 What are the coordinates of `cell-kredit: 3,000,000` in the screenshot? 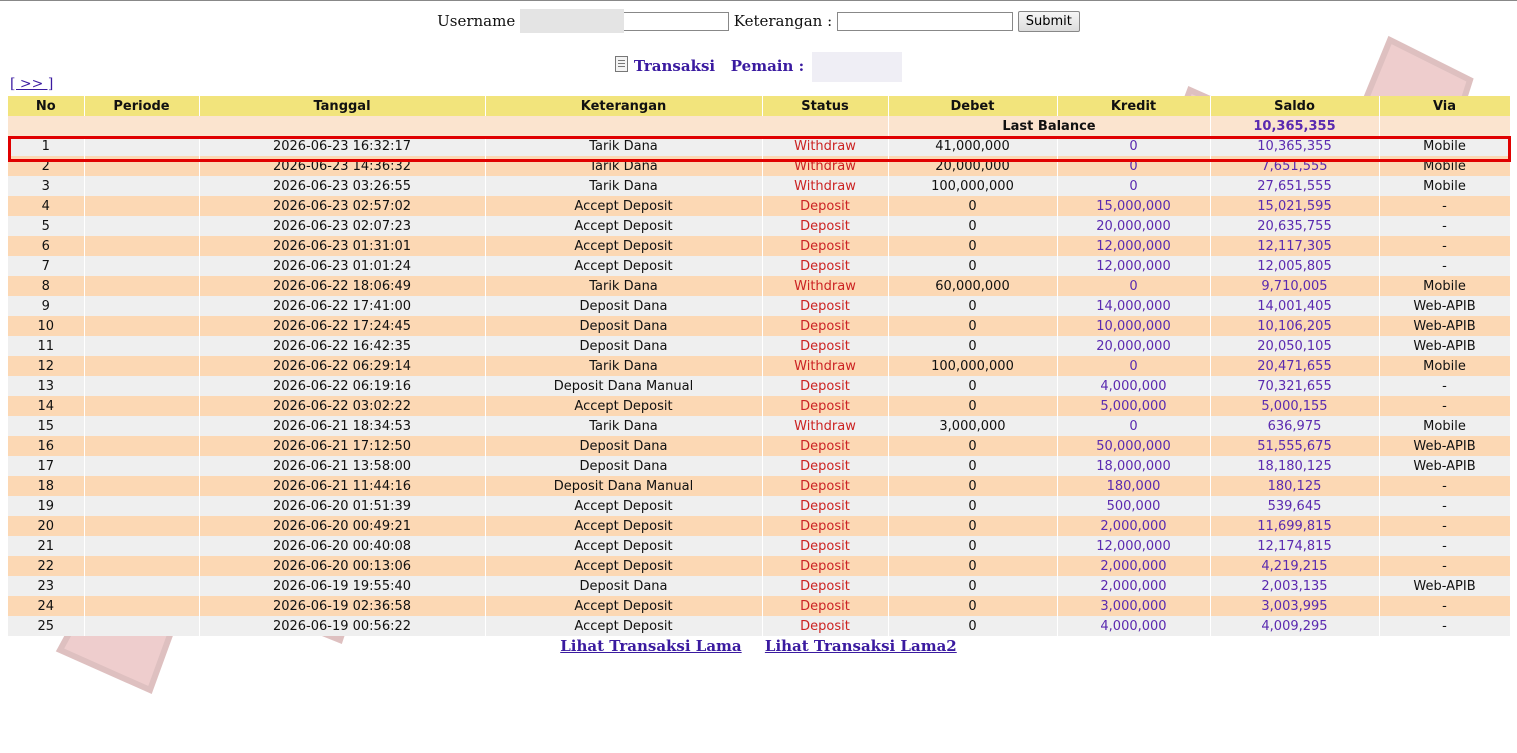 It's located at (1134, 606).